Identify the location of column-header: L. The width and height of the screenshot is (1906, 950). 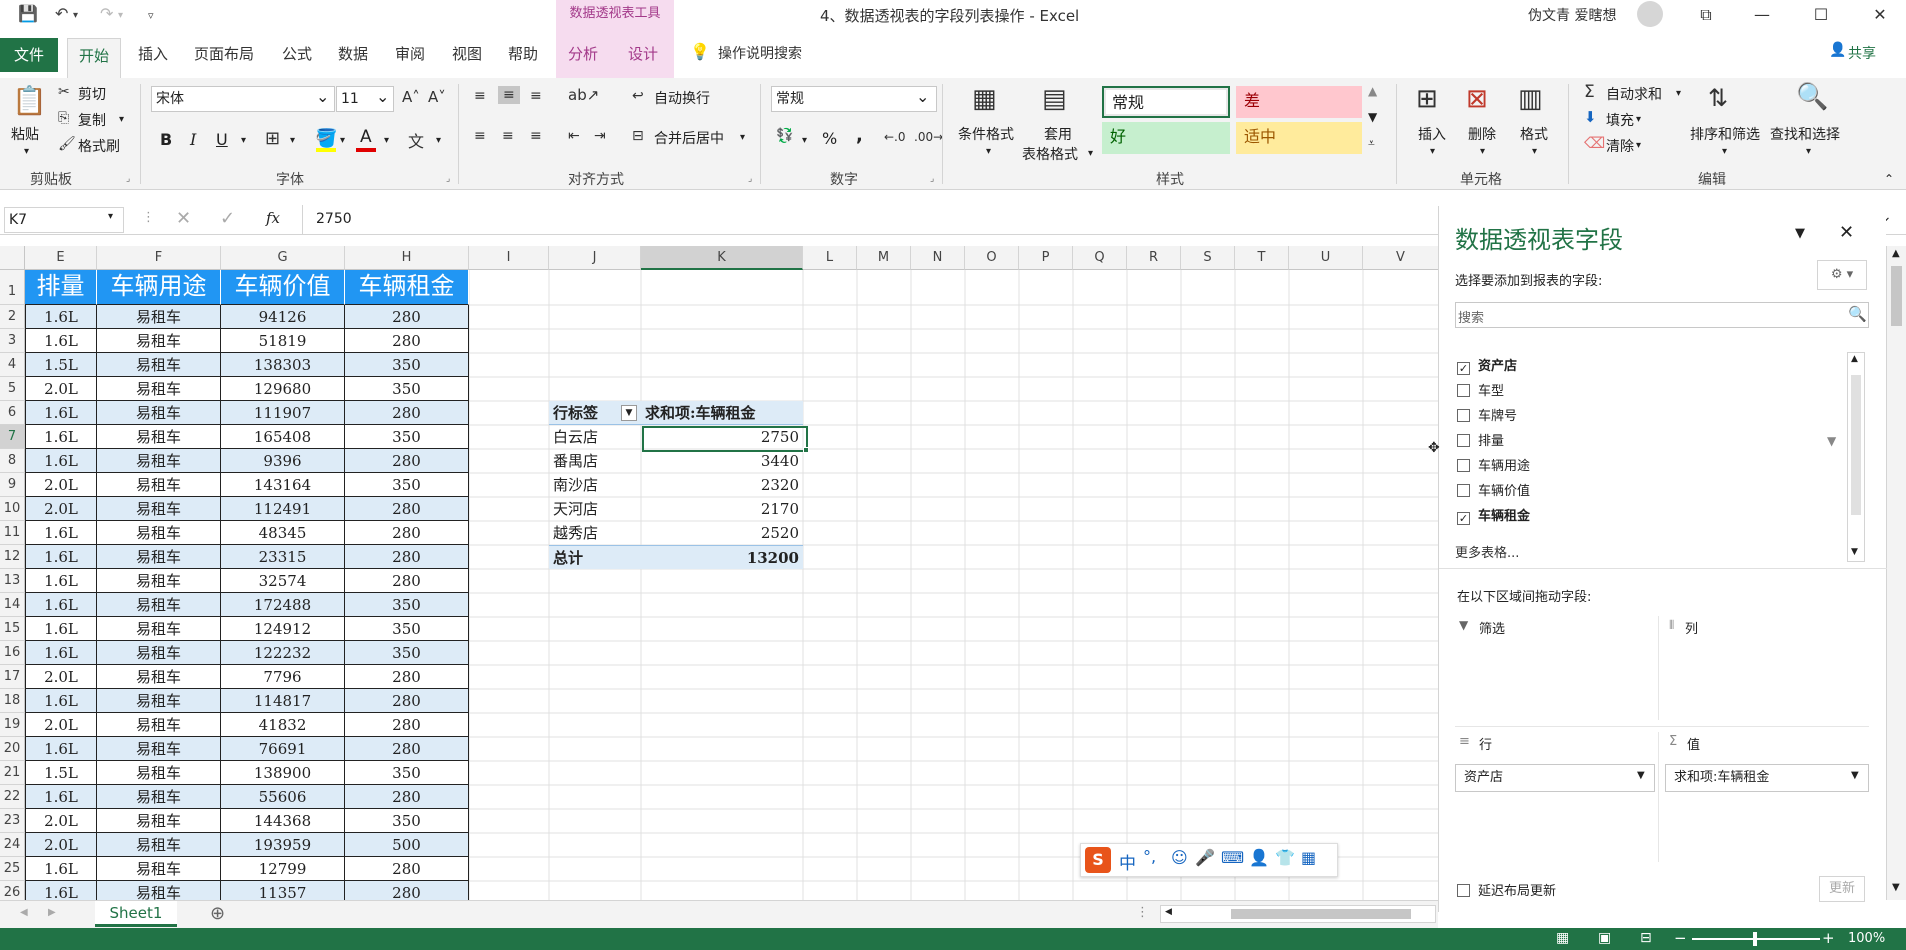
(830, 258).